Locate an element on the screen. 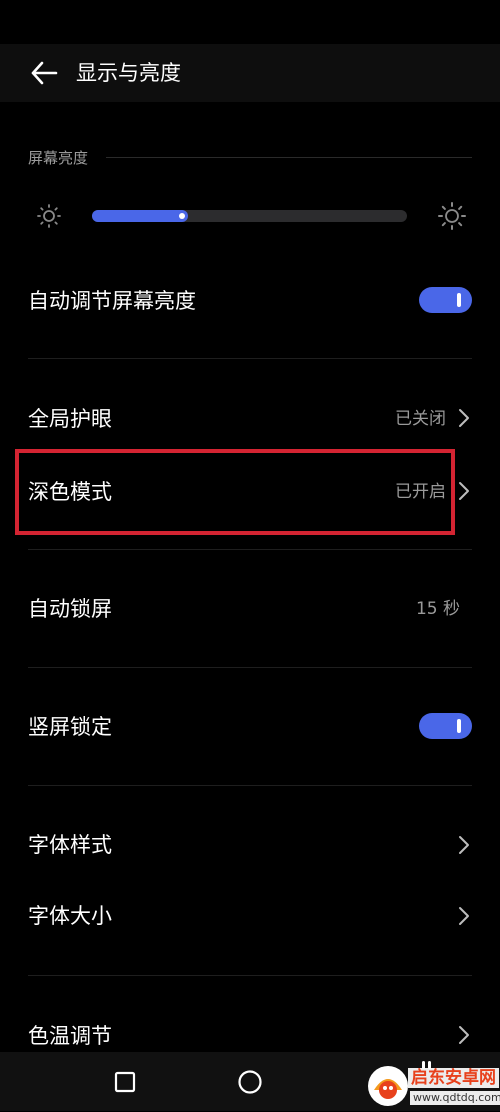 The image size is (500, 1112). brightness-slider is located at coordinates (249, 216).